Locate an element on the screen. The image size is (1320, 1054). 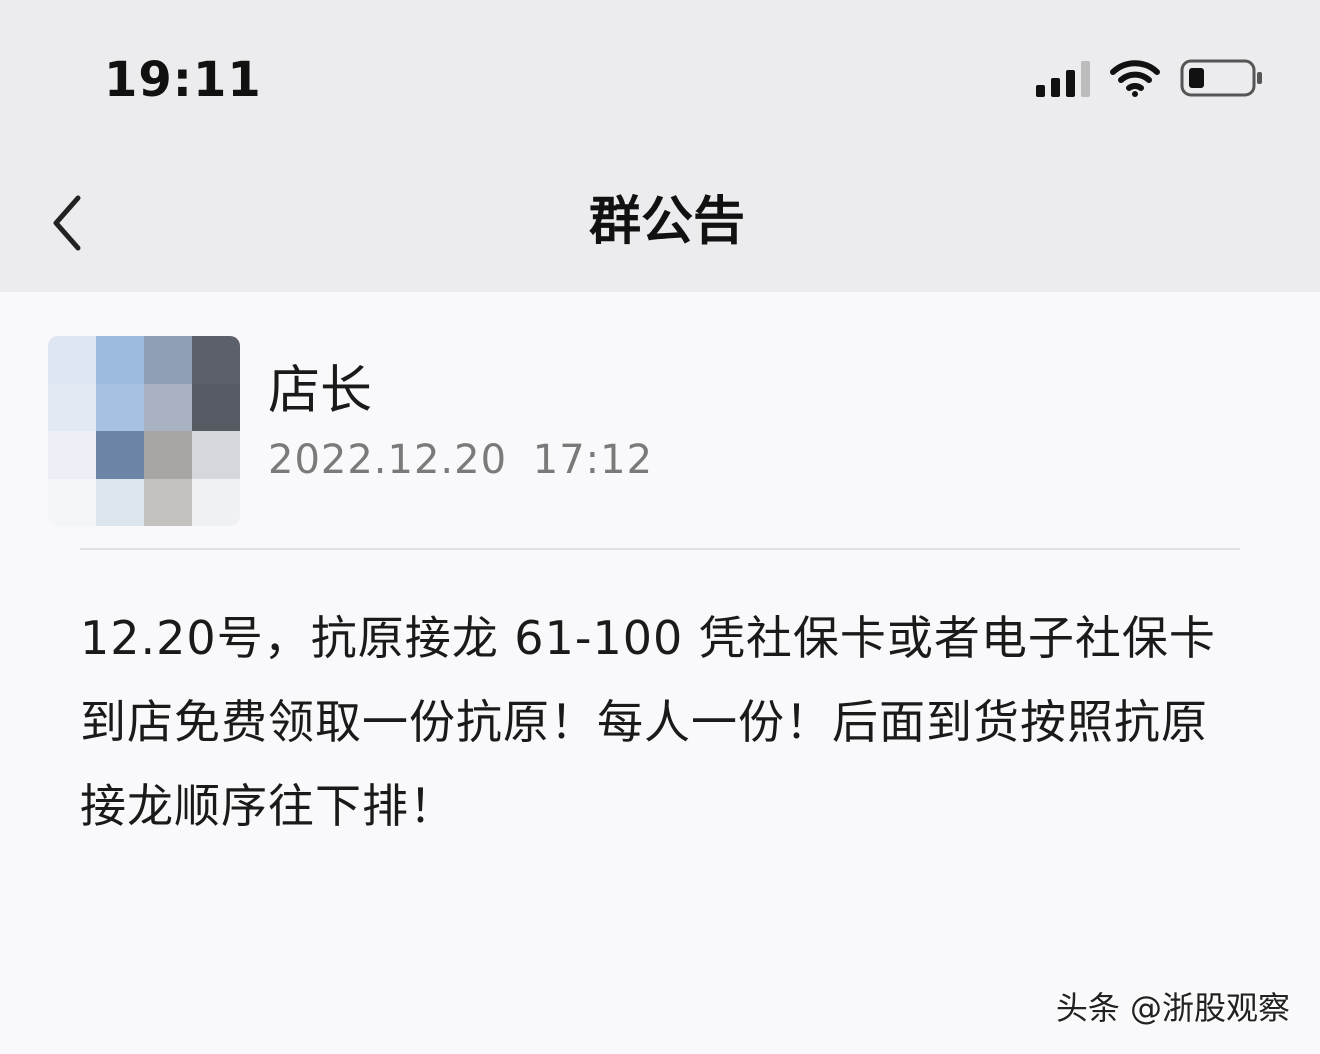
watermark: 头条 @浙股观察 is located at coordinates (1172, 1008).